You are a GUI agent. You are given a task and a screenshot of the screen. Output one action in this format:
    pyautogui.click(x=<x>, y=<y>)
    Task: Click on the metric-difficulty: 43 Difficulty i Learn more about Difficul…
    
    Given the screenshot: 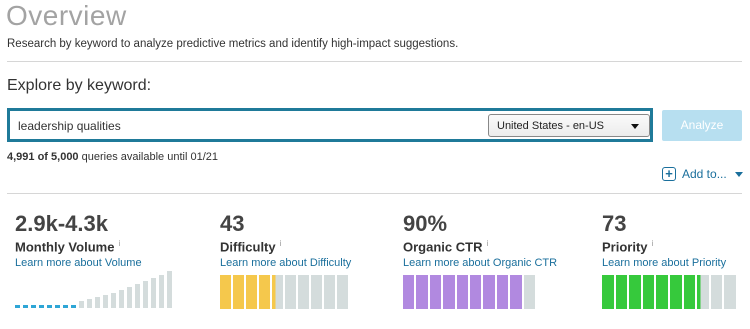 What is the action you would take?
    pyautogui.click(x=285, y=240)
    